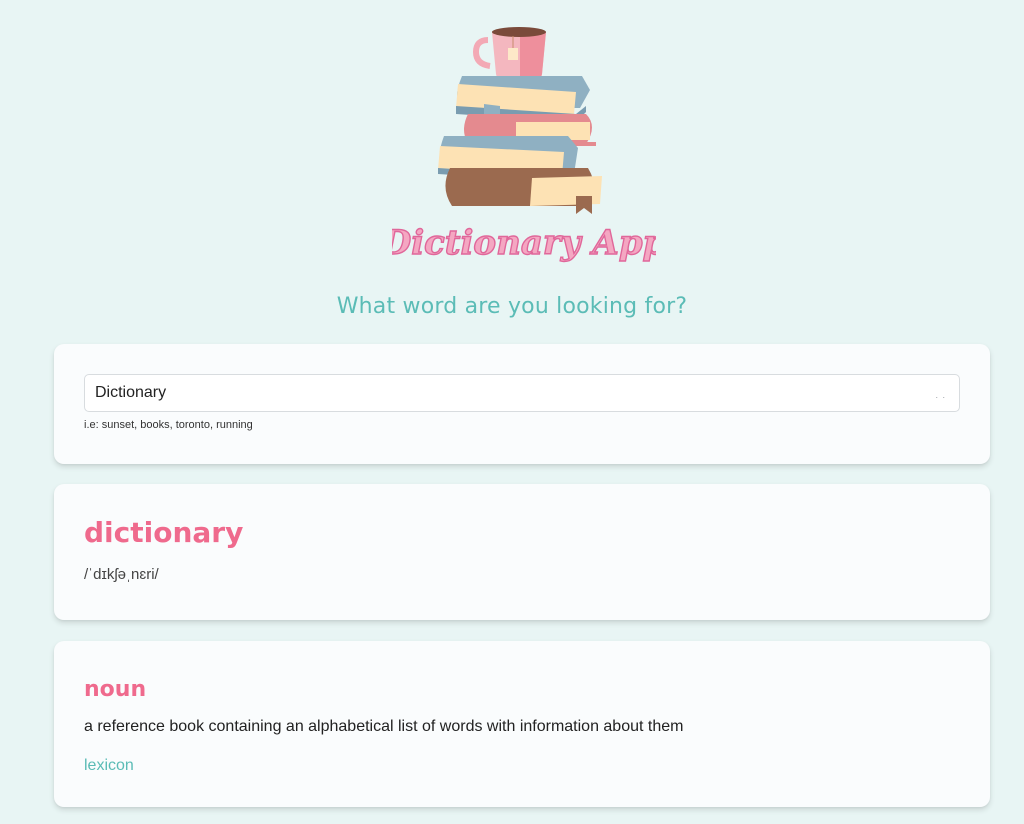 The image size is (1024, 824). What do you see at coordinates (509, 55) in the screenshot?
I see `mug-icon` at bounding box center [509, 55].